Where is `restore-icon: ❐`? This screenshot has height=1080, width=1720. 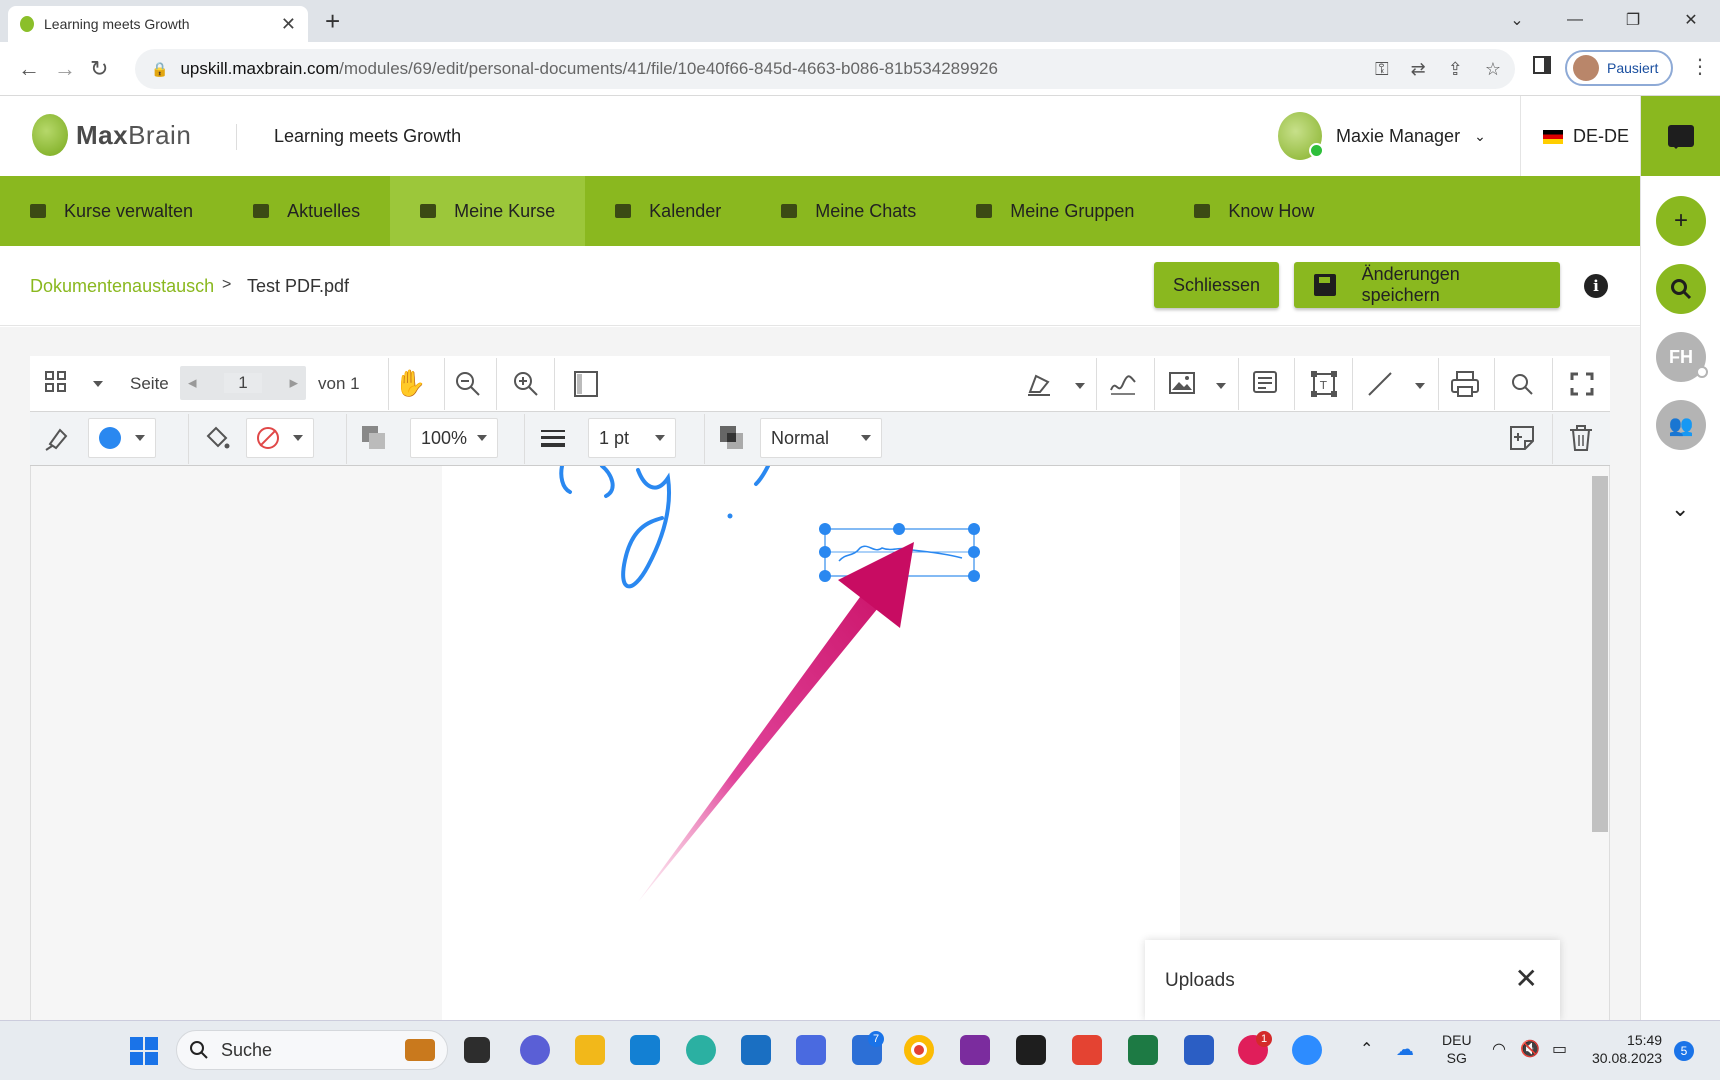 restore-icon: ❐ is located at coordinates (1633, 20).